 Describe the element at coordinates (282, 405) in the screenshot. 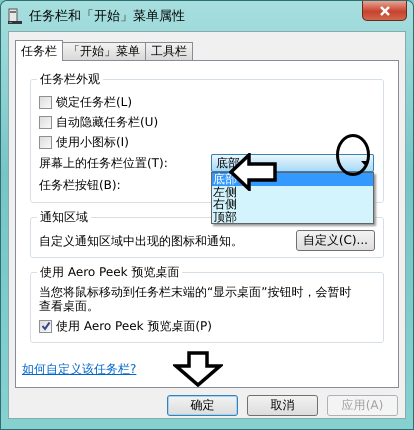

I see `dialog-button: 取消` at that location.